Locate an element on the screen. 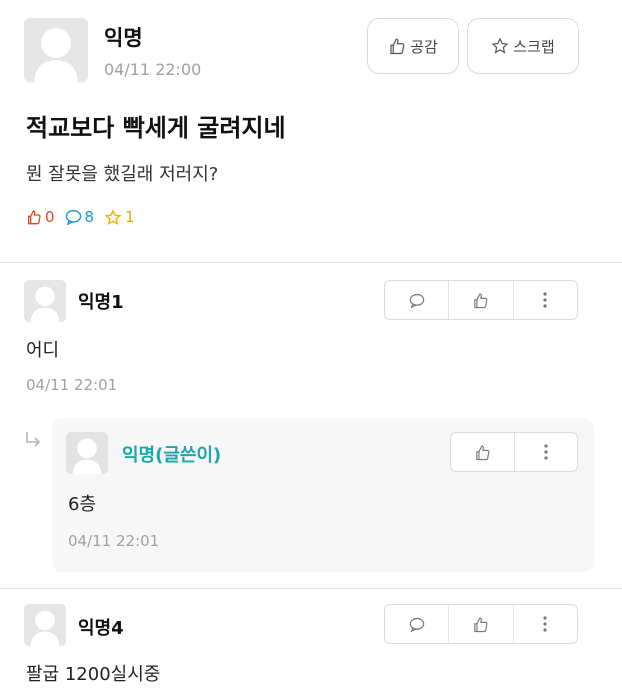 This screenshot has height=700, width=622. scrap-button: 스크랩 is located at coordinates (523, 46).